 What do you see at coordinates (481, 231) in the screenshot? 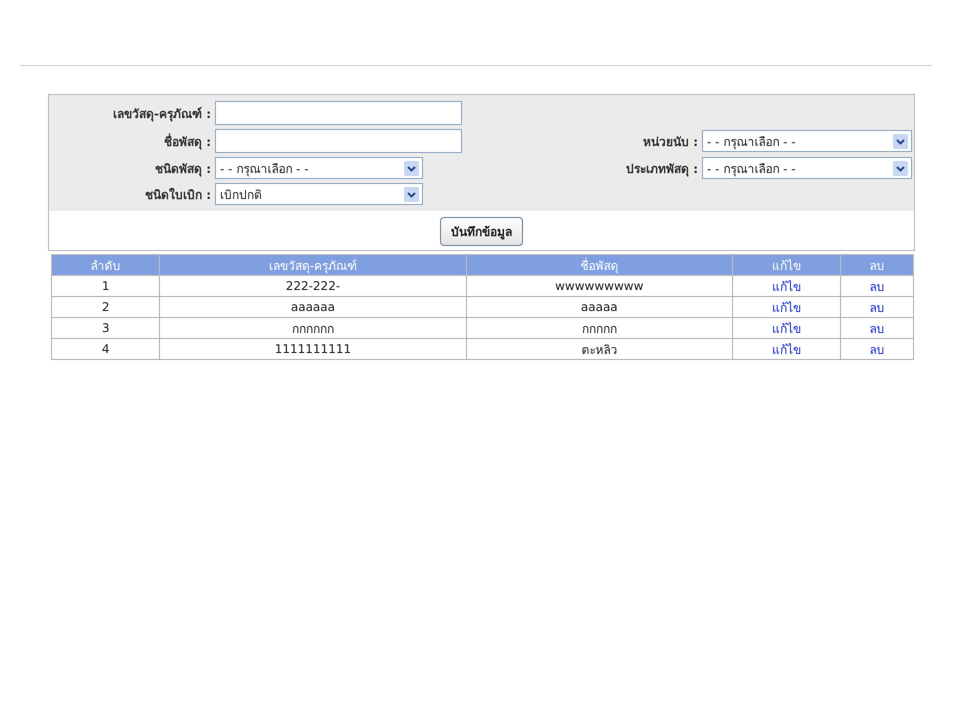
I see `save-button: บันทึกข้อมูล` at bounding box center [481, 231].